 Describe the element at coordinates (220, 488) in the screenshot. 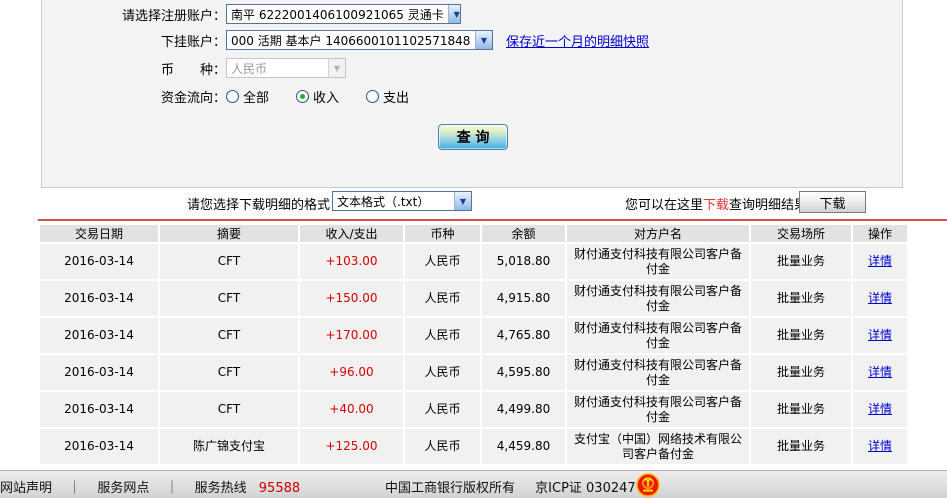

I see `footer-hotline-label: 服务热线` at that location.